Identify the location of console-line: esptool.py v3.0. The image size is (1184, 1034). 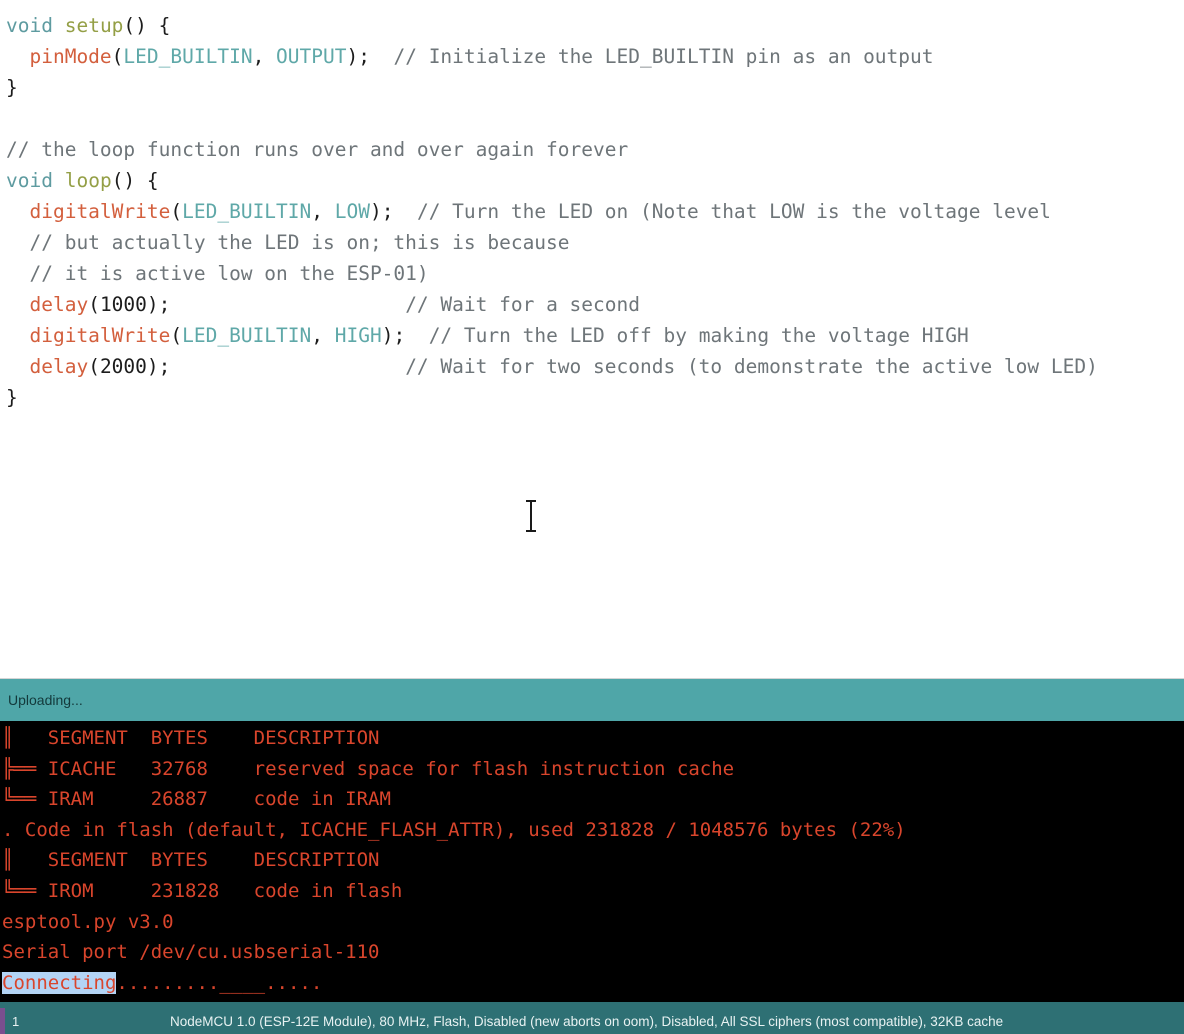
(592, 922).